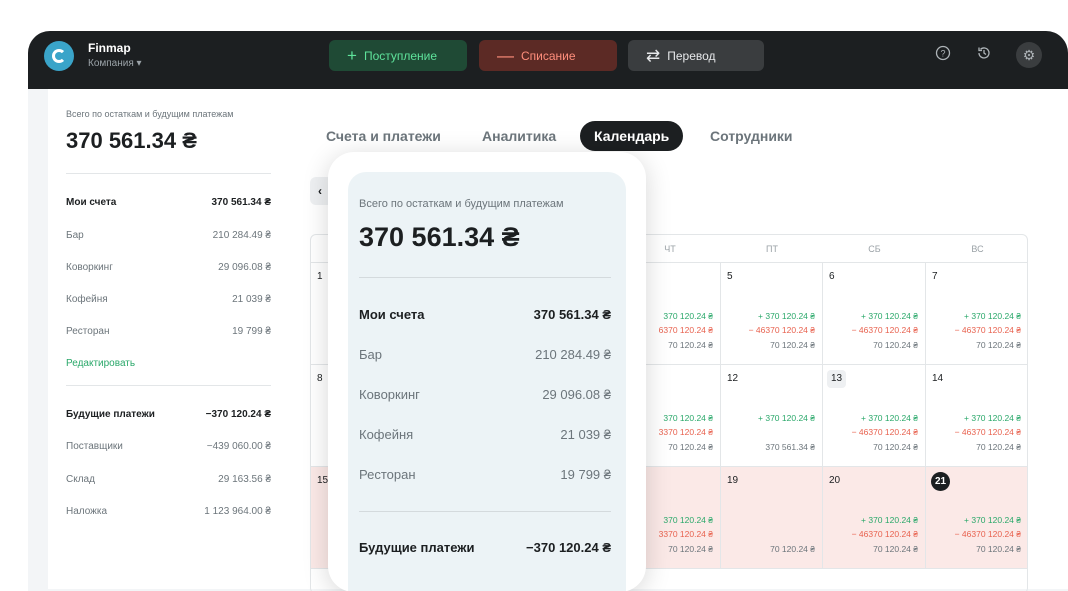 Image resolution: width=1068 pixels, height=591 pixels. I want to click on zoom-account-item: Коворкинг 29 096.08 ₴, so click(485, 394).